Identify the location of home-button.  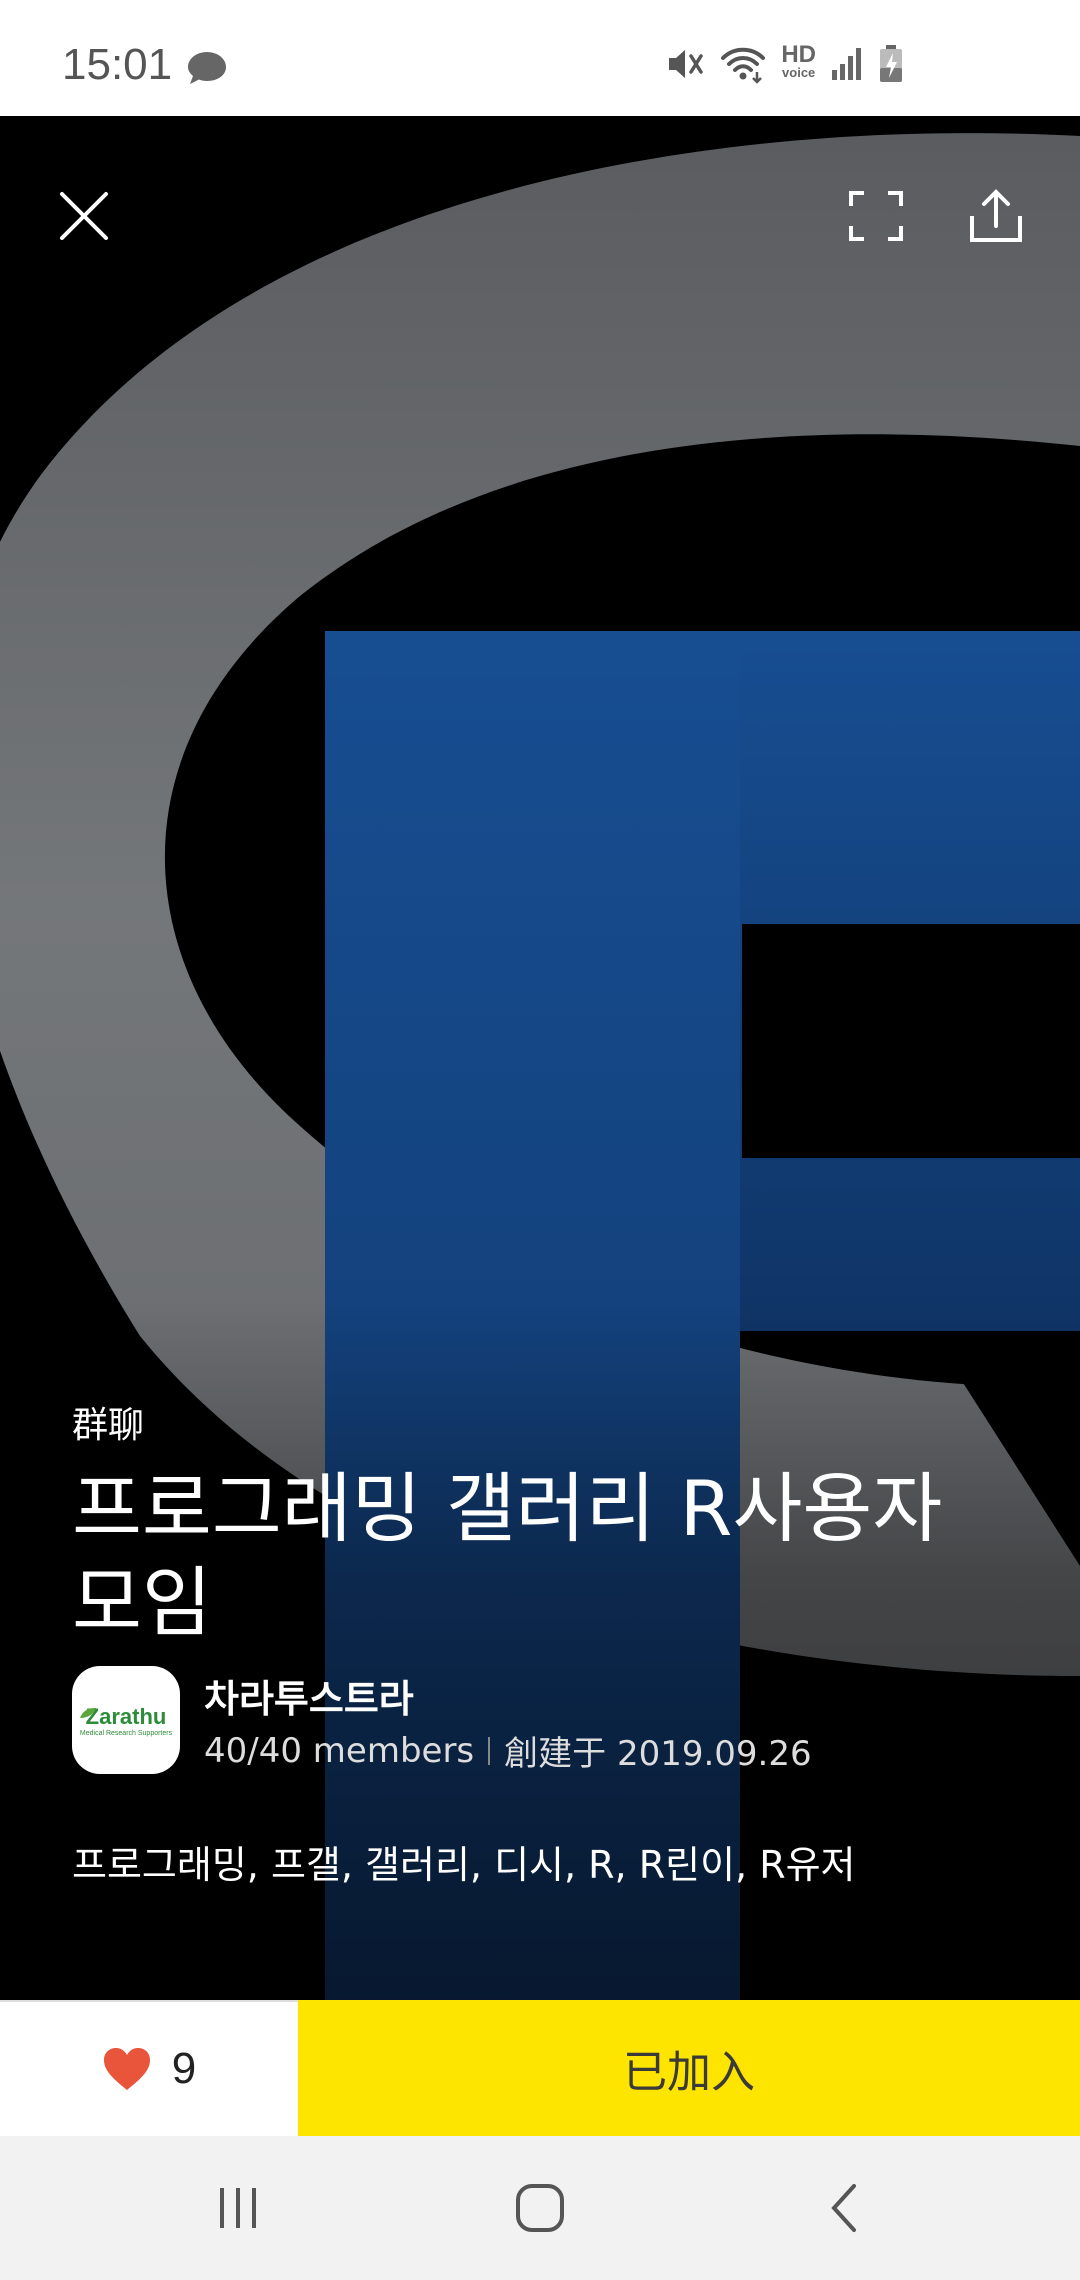
(540, 2208).